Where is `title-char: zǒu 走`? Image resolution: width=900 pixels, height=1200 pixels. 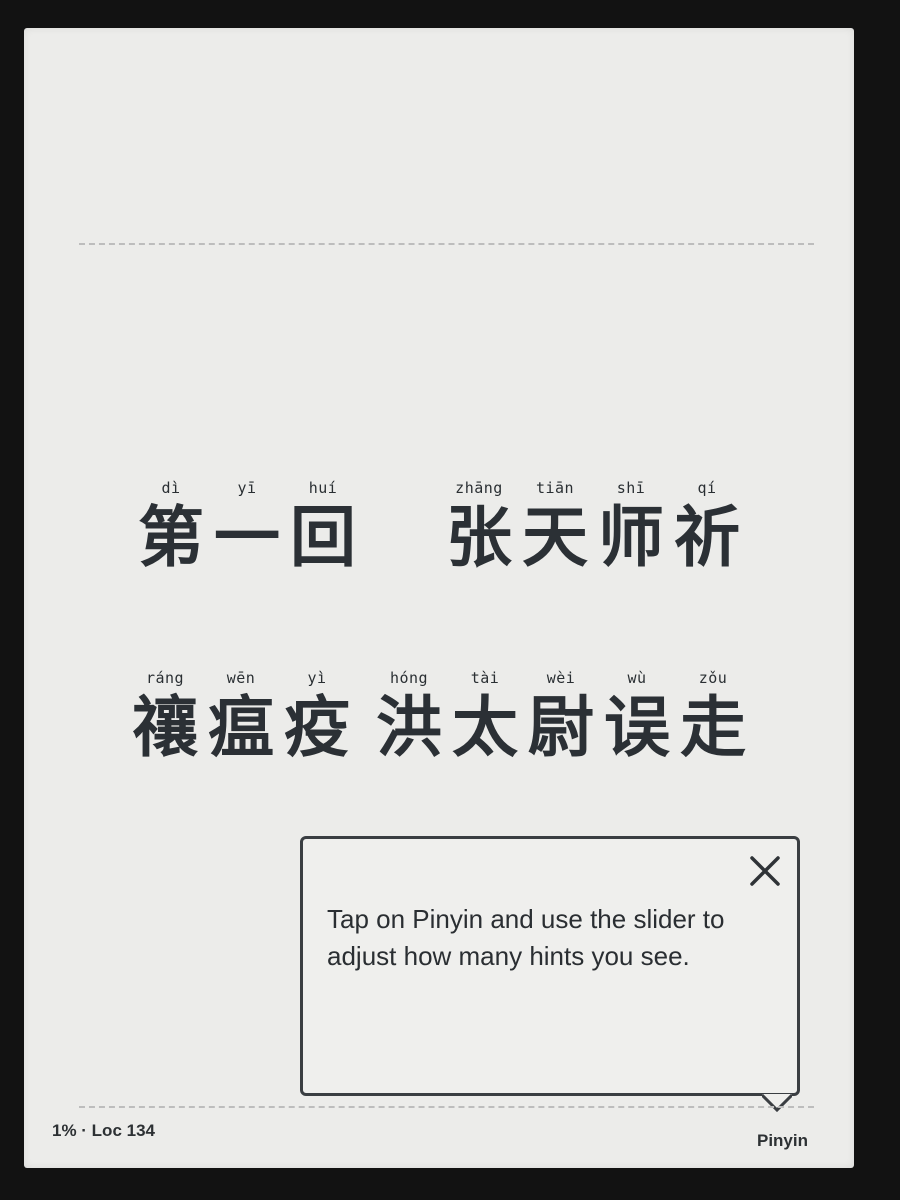 title-char: zǒu 走 is located at coordinates (713, 718).